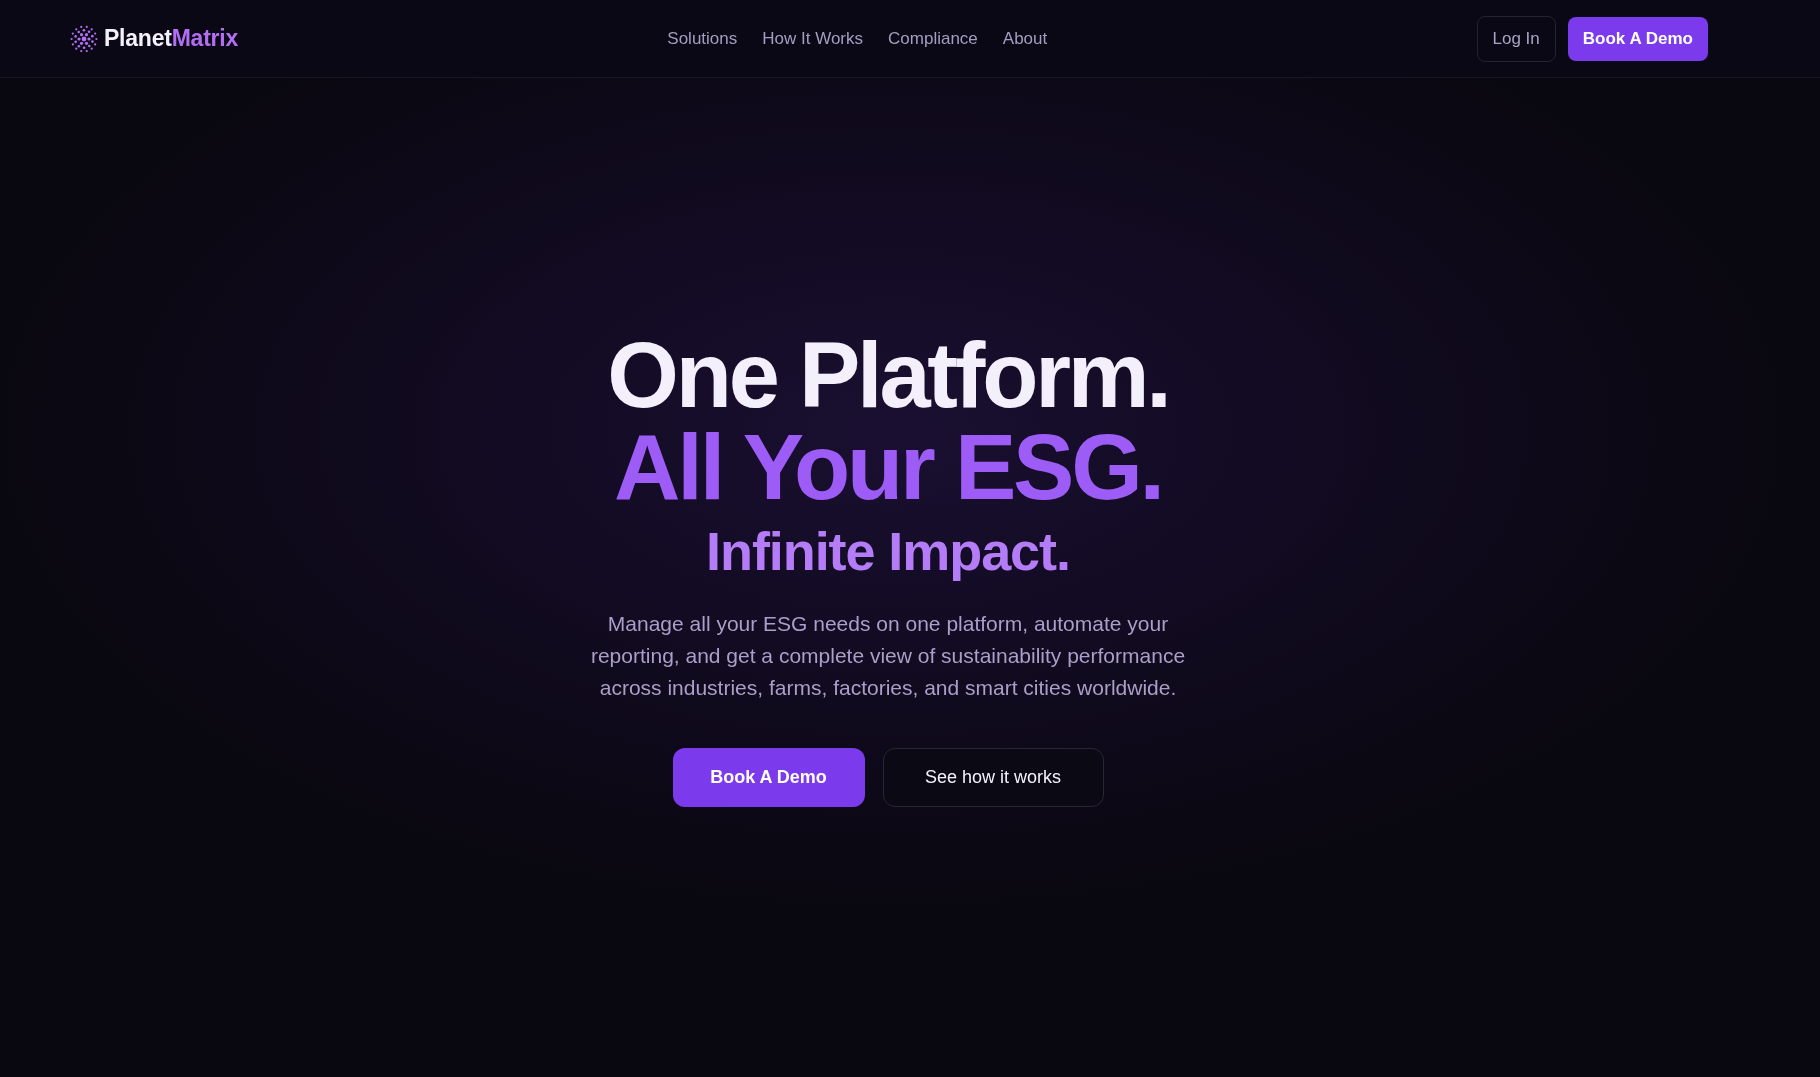 The image size is (1820, 1077). What do you see at coordinates (888, 551) in the screenshot?
I see `hero-subheadline: Infinite Impact.` at bounding box center [888, 551].